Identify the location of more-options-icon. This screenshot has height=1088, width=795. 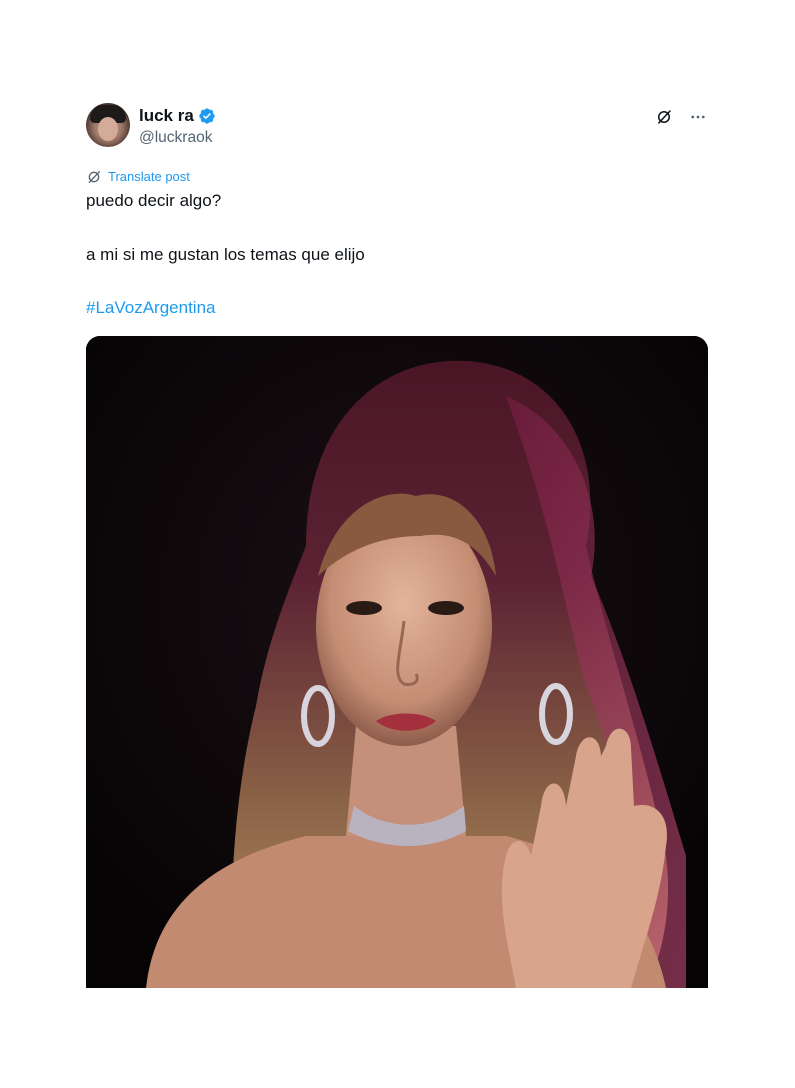
(698, 117).